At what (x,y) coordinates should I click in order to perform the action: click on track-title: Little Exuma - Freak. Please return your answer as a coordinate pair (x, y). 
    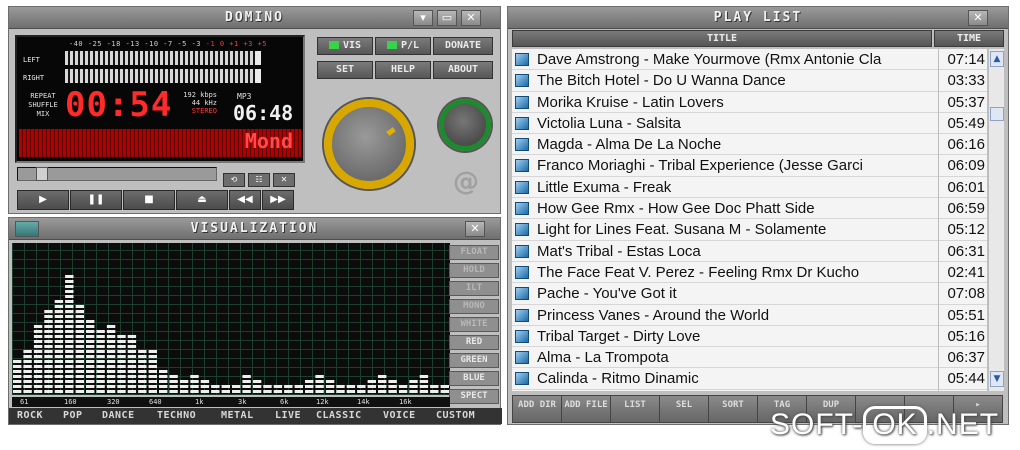
    Looking at the image, I should click on (604, 187).